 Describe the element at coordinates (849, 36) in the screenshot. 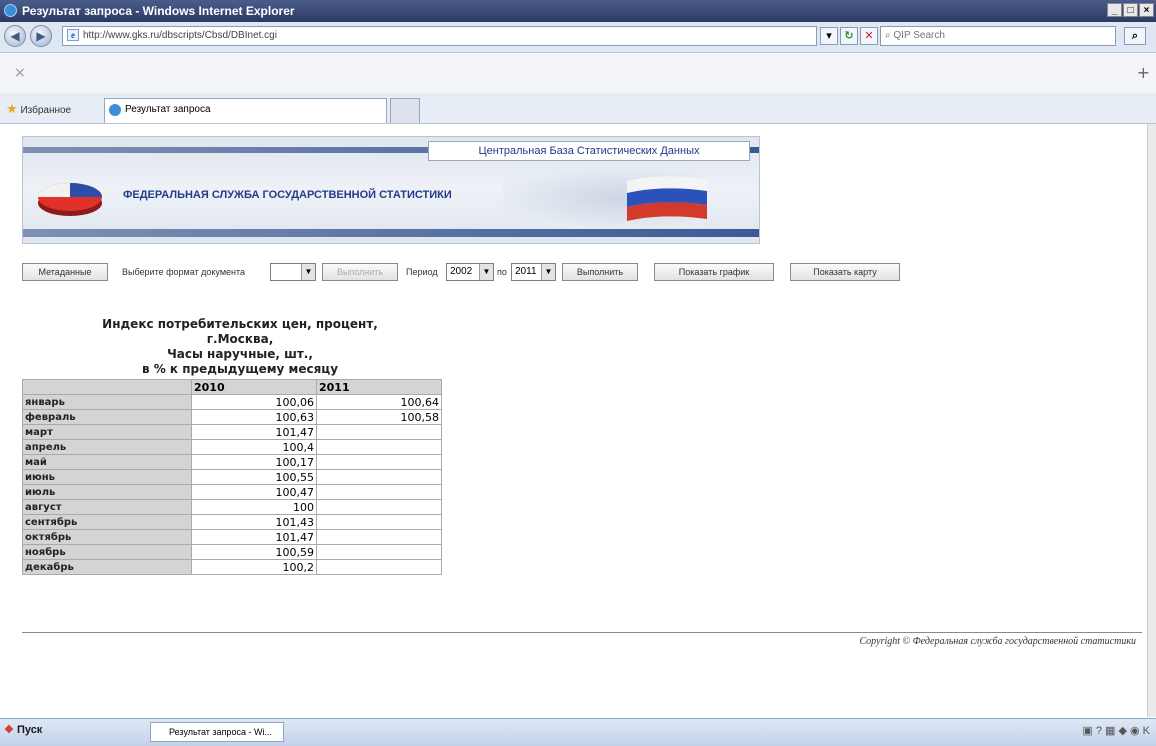

I see `refresh-icon: ↻` at that location.